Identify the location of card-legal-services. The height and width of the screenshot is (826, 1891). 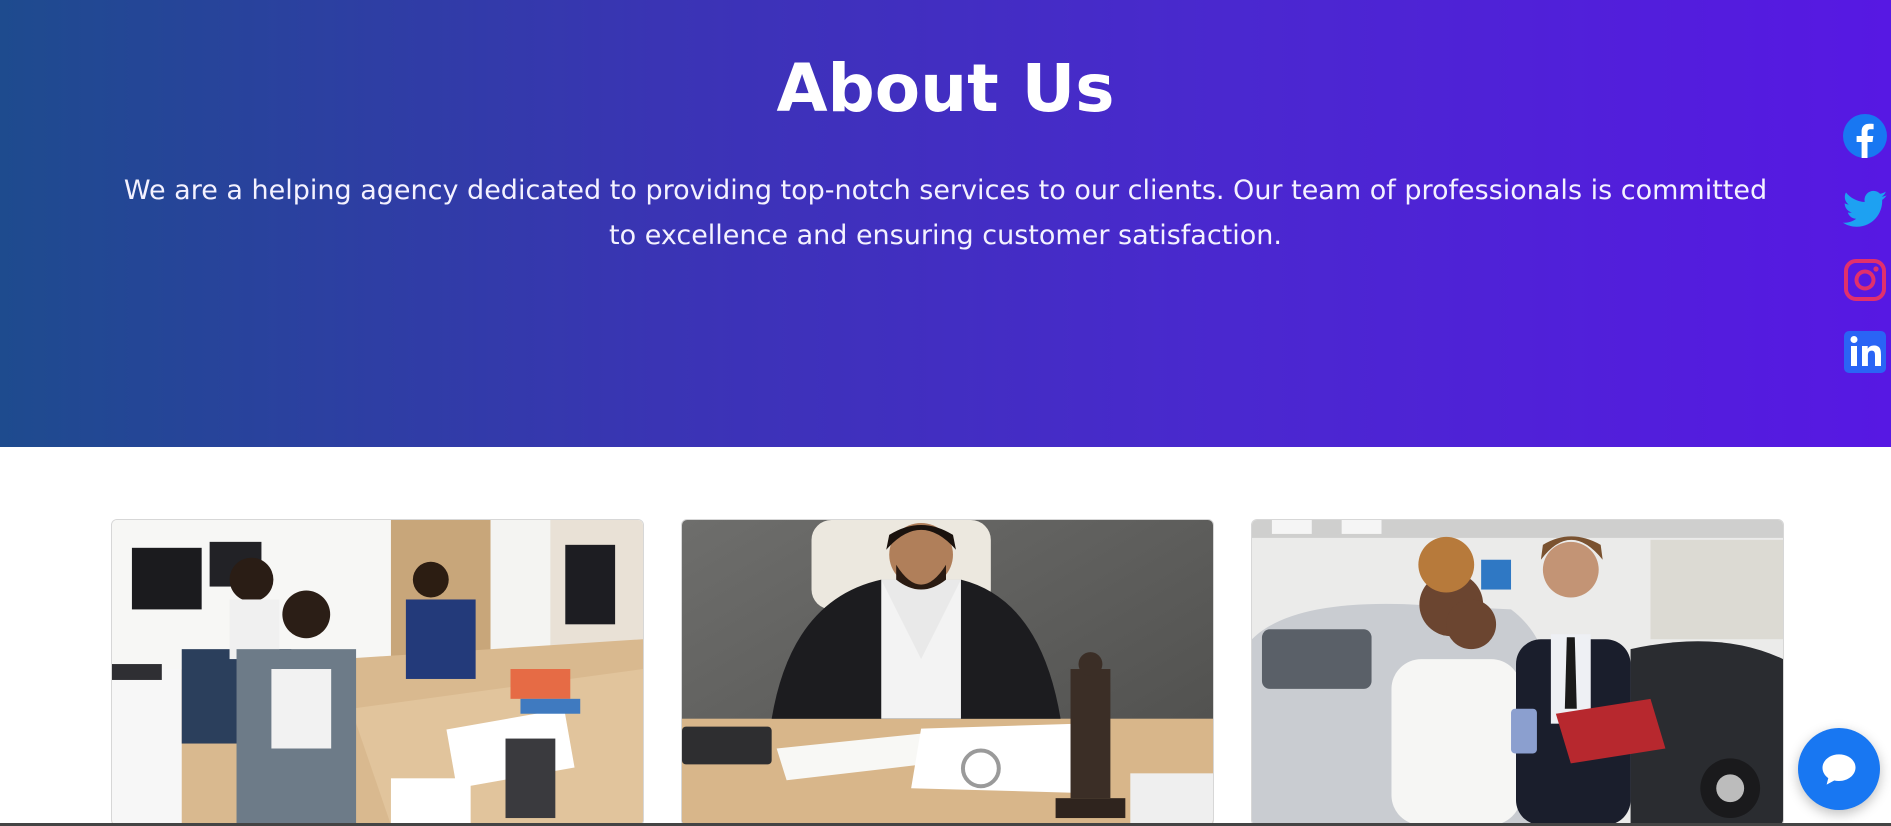
(947, 672).